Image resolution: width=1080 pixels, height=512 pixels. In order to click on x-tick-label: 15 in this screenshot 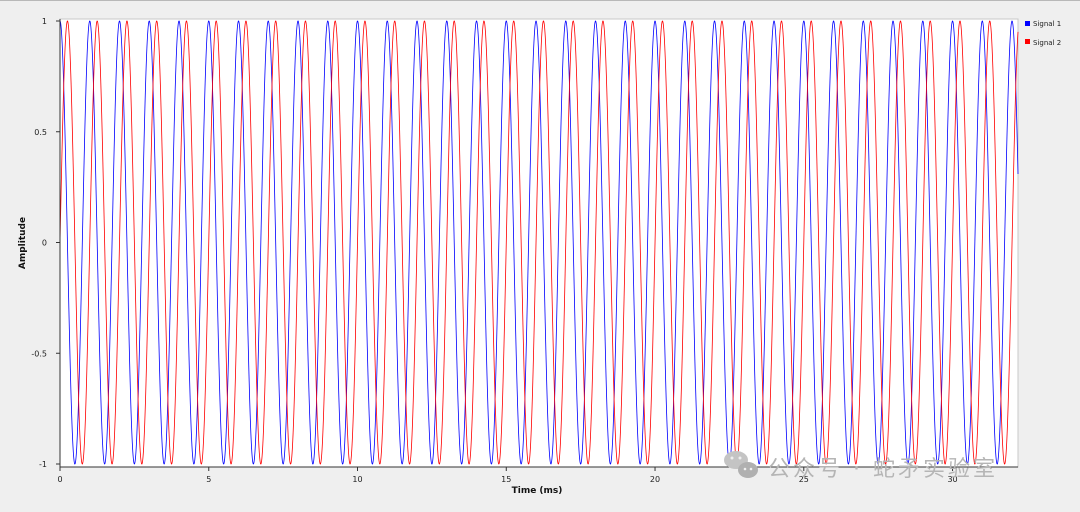, I will do `click(506, 479)`.